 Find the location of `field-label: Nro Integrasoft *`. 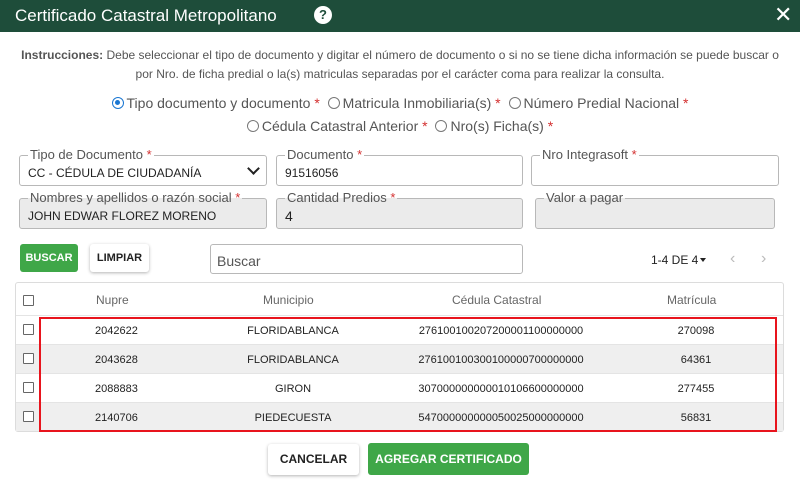

field-label: Nro Integrasoft * is located at coordinates (589, 155).